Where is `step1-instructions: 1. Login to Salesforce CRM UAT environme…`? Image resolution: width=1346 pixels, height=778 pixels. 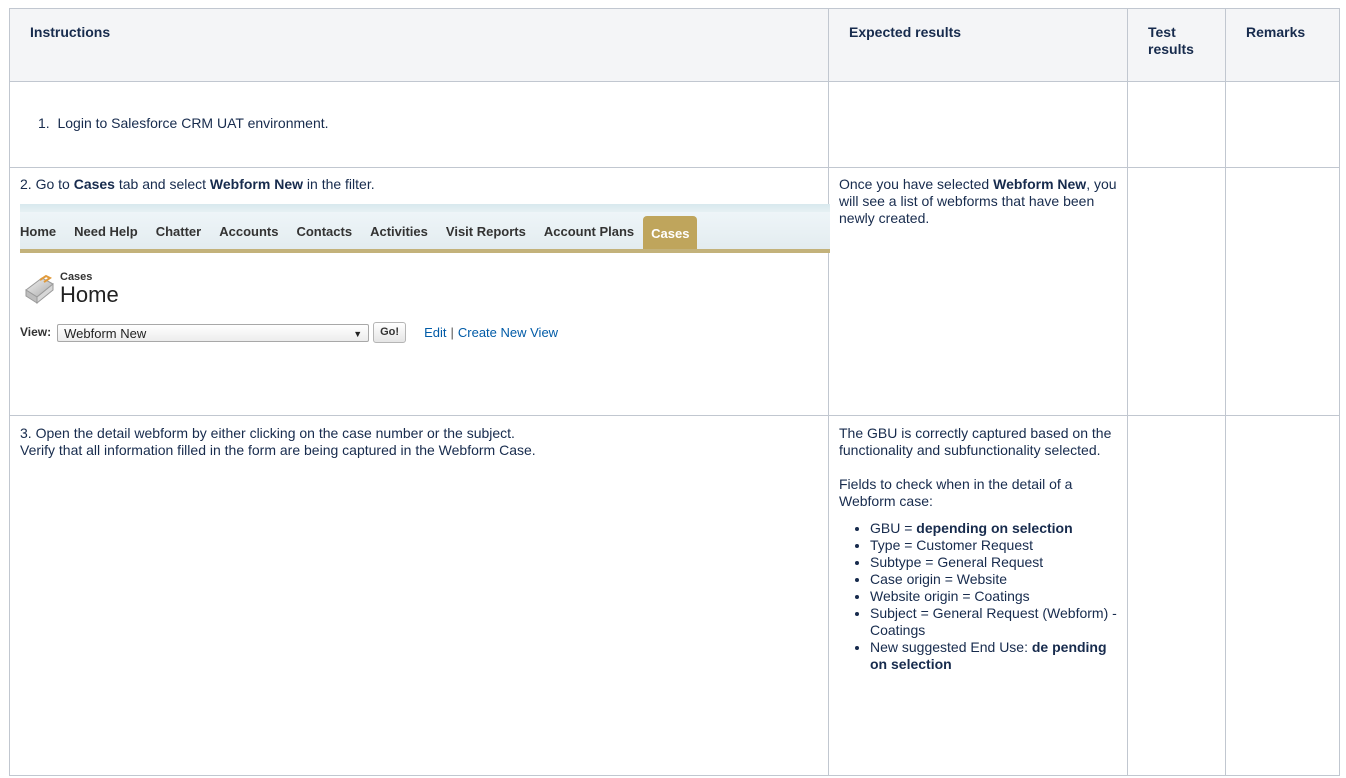
step1-instructions: 1. Login to Salesforce CRM UAT environme… is located at coordinates (419, 124).